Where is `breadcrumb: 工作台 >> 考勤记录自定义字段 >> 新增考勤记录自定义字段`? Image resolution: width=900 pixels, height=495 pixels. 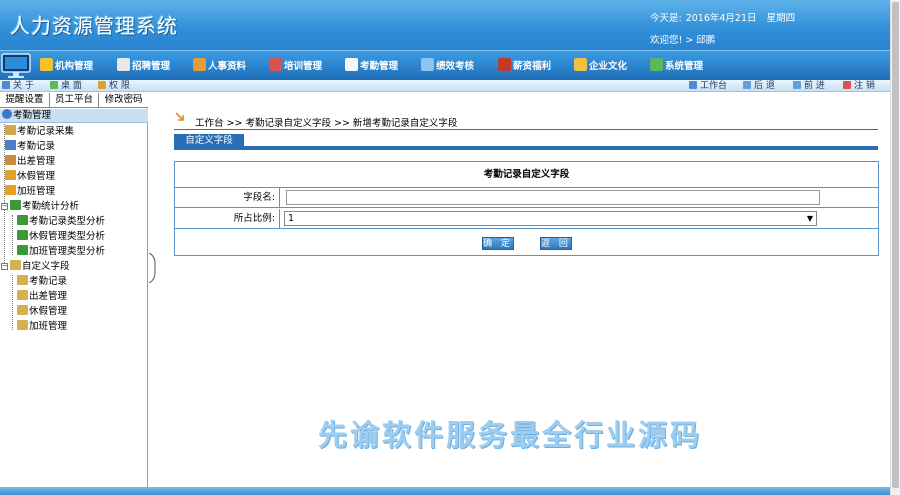 breadcrumb: 工作台 >> 考勤记录自定义字段 >> 新增考勤记录自定义字段 is located at coordinates (326, 123).